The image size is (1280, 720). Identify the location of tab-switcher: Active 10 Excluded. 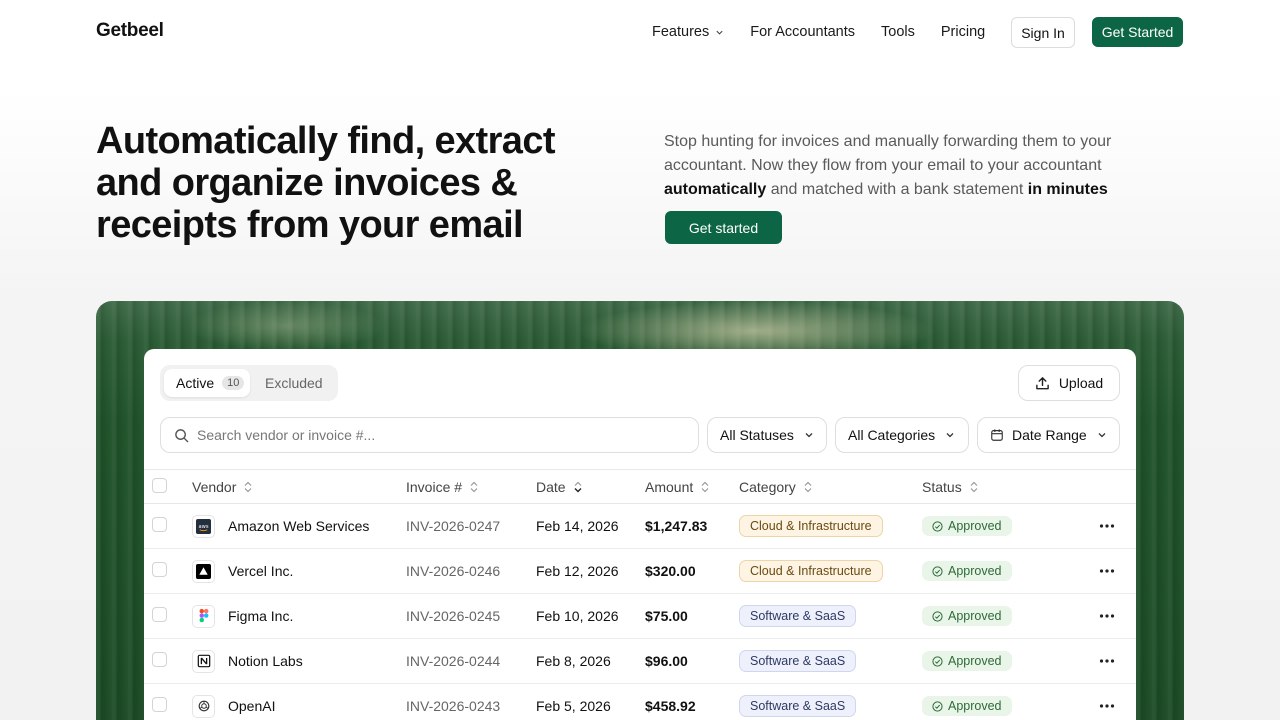
(249, 383).